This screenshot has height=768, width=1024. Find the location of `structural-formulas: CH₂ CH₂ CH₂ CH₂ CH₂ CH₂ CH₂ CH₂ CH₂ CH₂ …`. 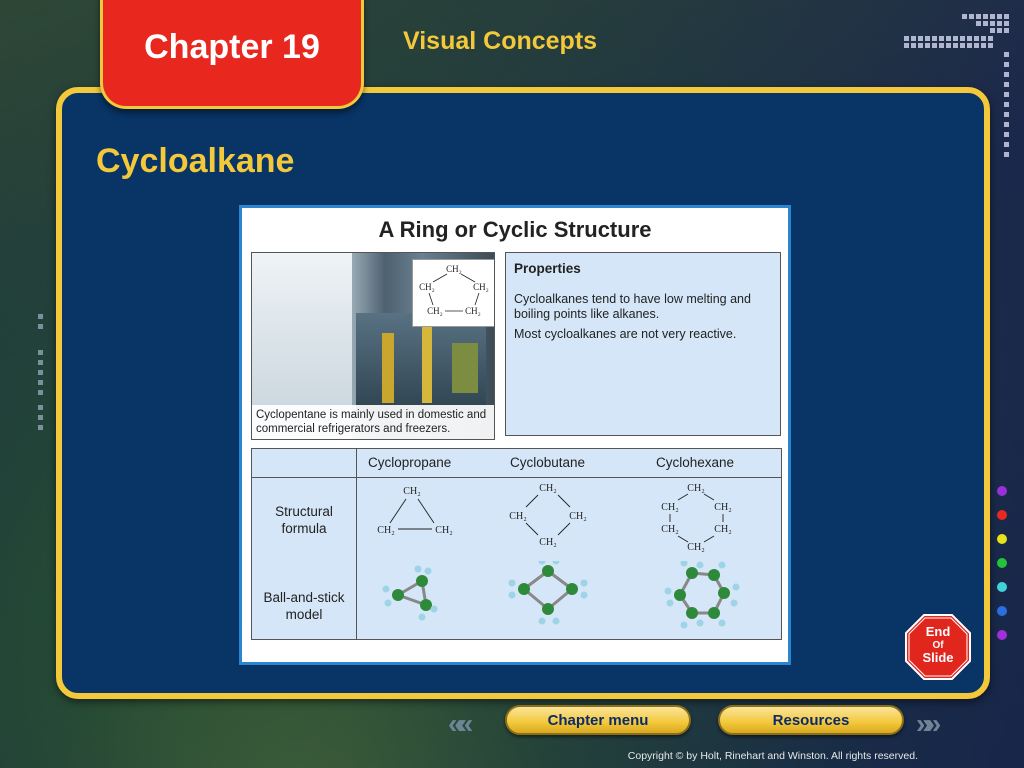

structural-formulas: CH₂ CH₂ CH₂ CH₂ CH₂ CH₂ CH₂ CH₂ CH₂ CH₂ … is located at coordinates (554, 518).